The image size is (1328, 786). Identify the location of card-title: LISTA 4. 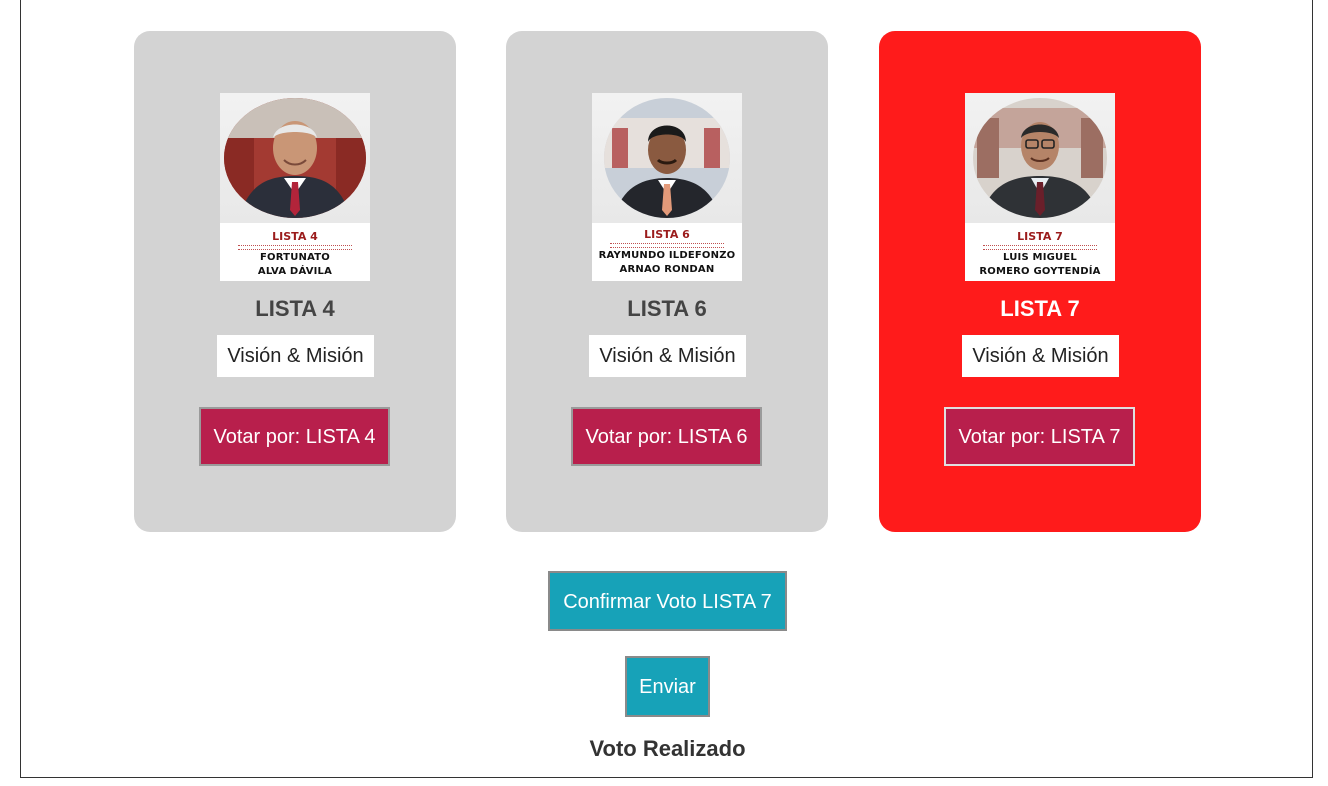
(295, 308).